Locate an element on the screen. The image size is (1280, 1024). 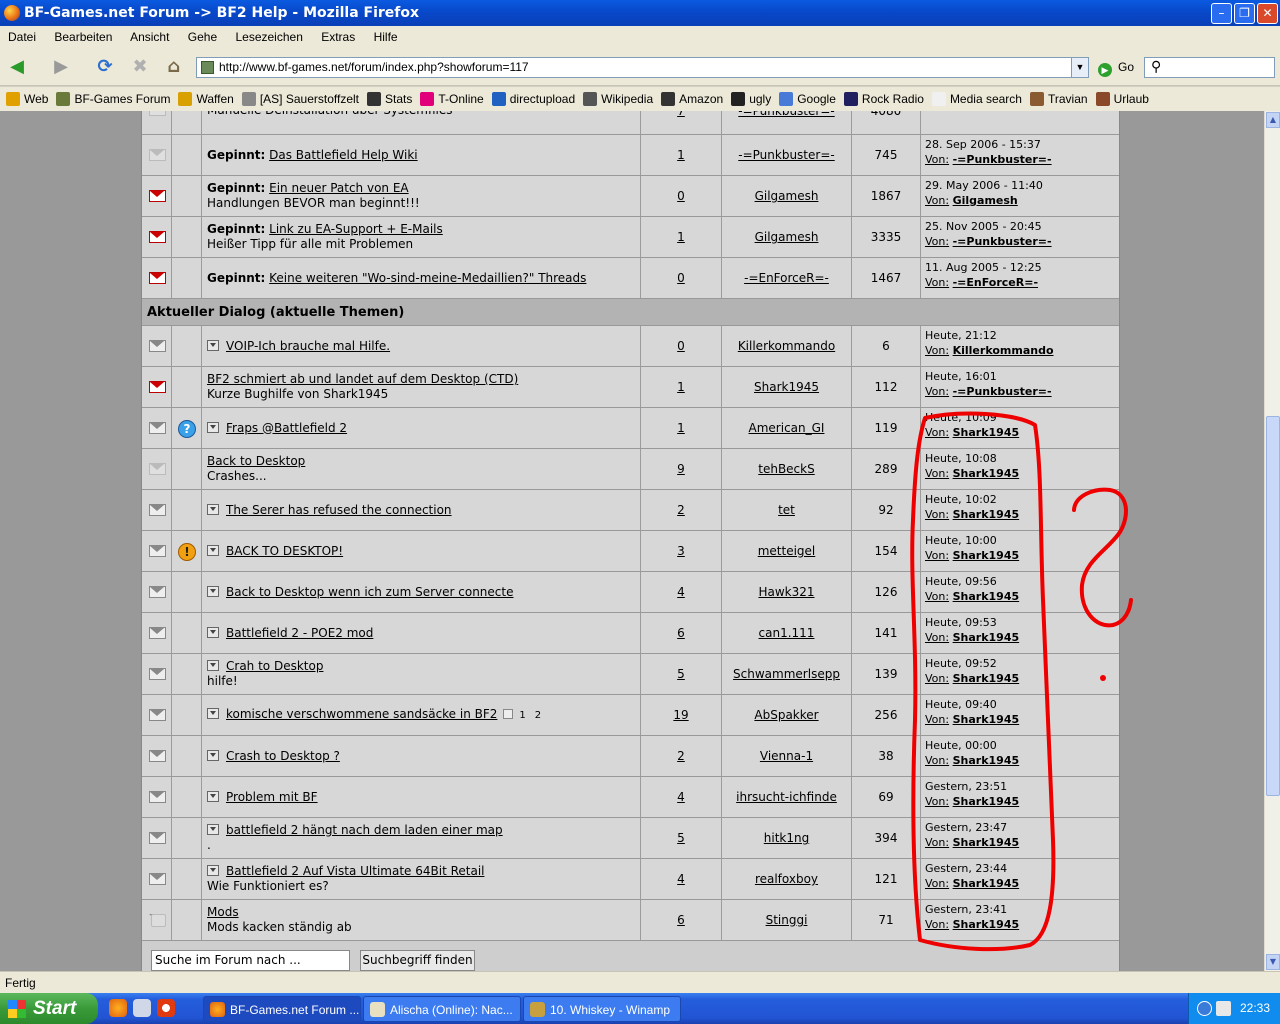
topic-link: Crash to Desktop ? is located at coordinates (283, 756).